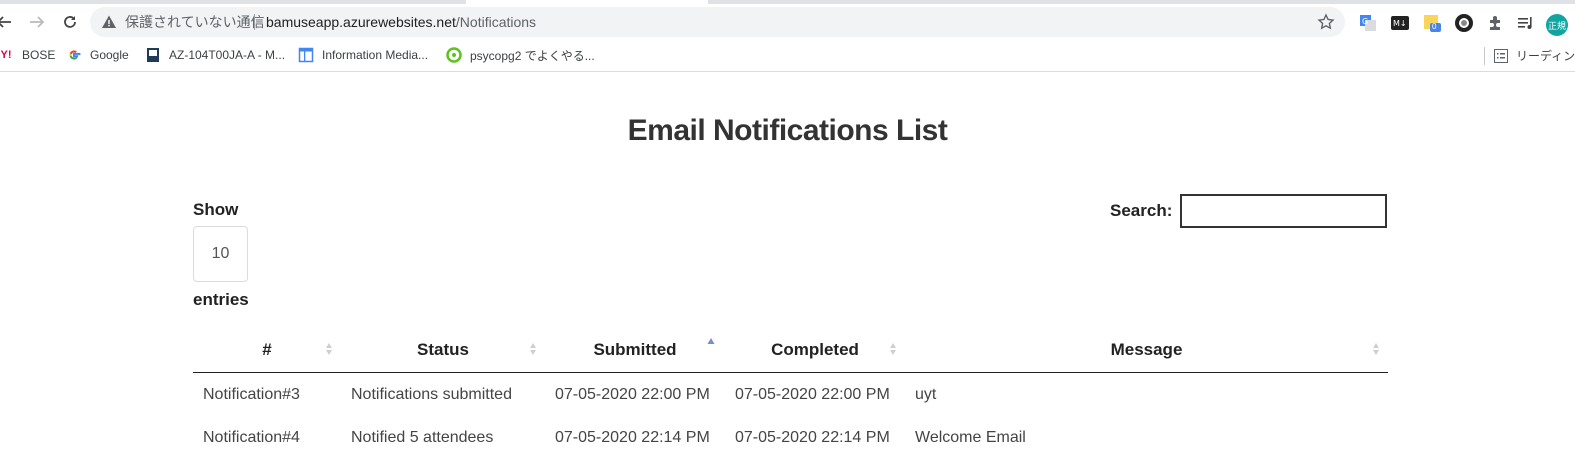  I want to click on column-header-status: Status, so click(443, 350).